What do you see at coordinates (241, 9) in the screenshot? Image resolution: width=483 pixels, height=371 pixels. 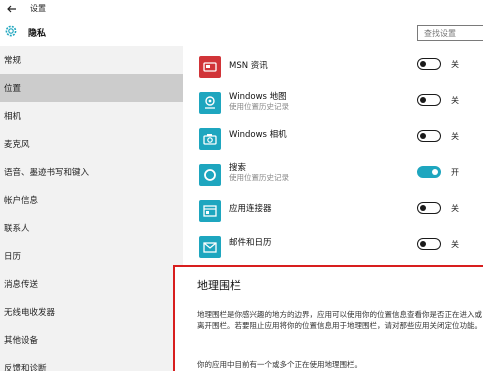 I see `title-bar: 设置` at bounding box center [241, 9].